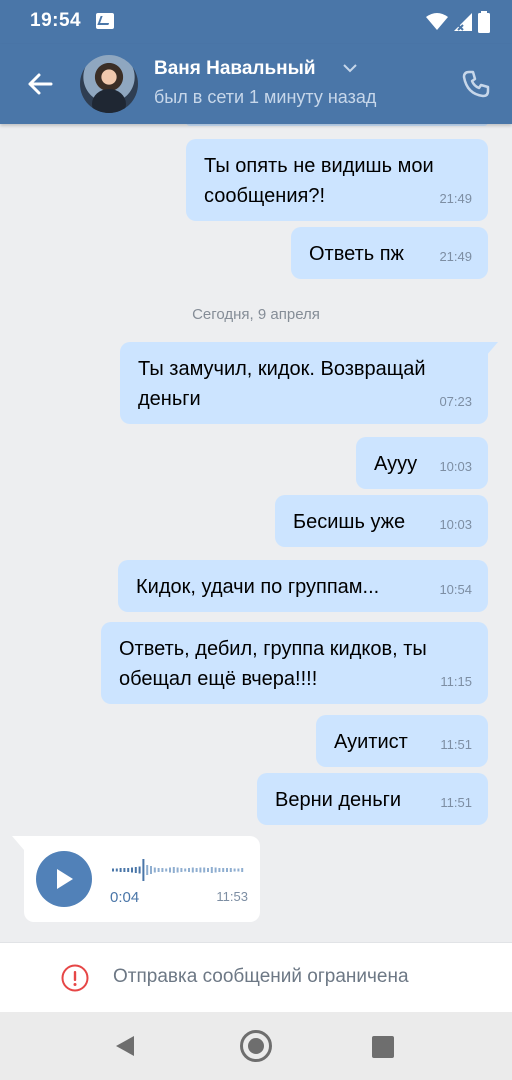  Describe the element at coordinates (75, 978) in the screenshot. I see `warning-icon` at that location.